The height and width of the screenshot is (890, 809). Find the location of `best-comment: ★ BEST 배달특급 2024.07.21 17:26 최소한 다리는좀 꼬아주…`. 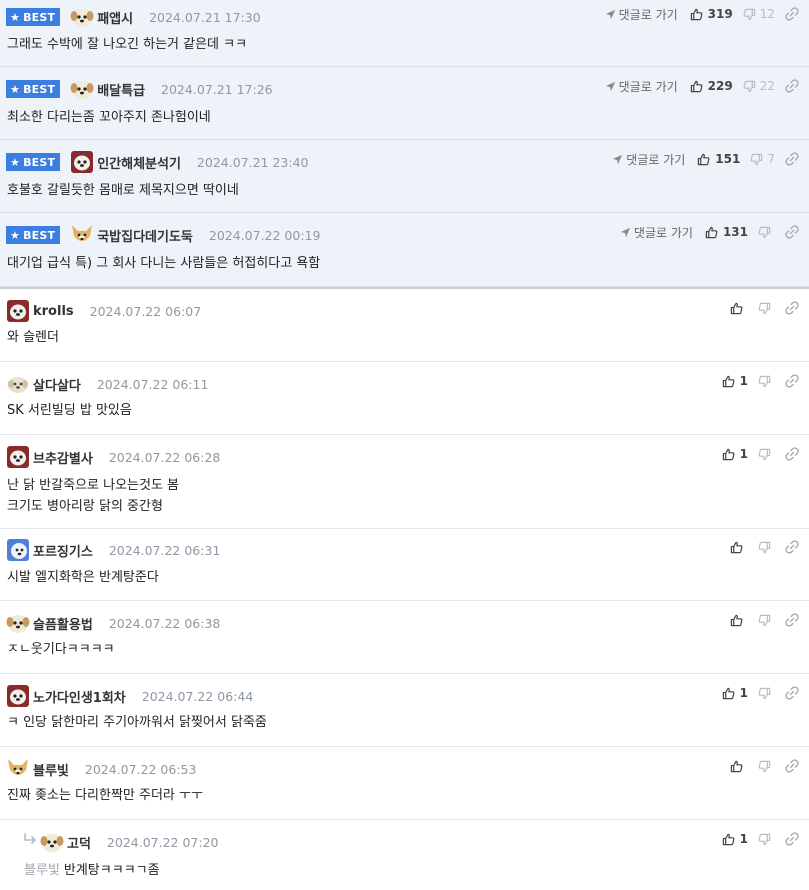

best-comment: ★ BEST 배달특급 2024.07.21 17:26 최소한 다리는좀 꼬아주… is located at coordinates (404, 103).